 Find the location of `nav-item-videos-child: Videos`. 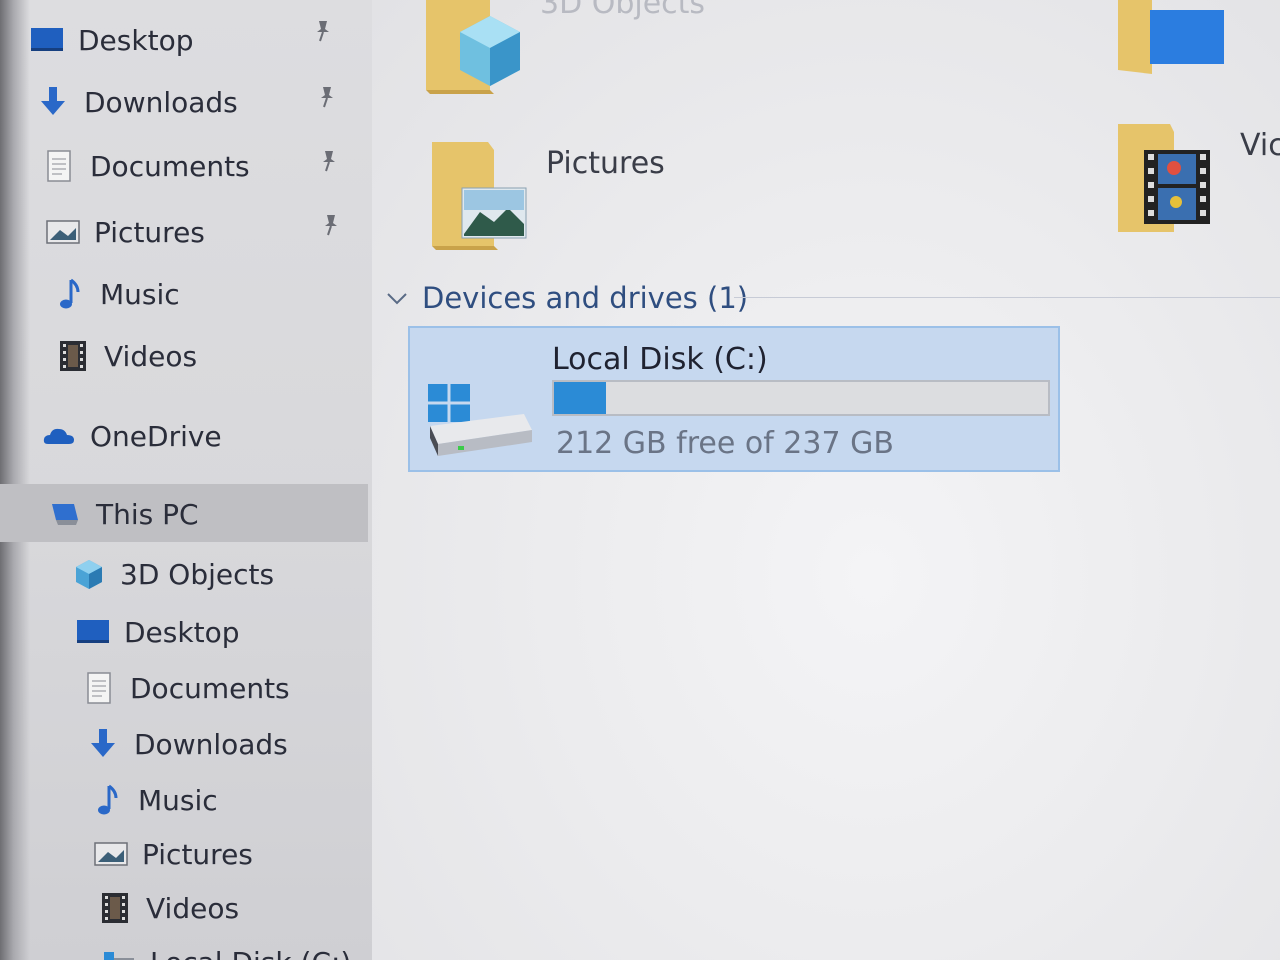

nav-item-videos-child: Videos is located at coordinates (168, 908).